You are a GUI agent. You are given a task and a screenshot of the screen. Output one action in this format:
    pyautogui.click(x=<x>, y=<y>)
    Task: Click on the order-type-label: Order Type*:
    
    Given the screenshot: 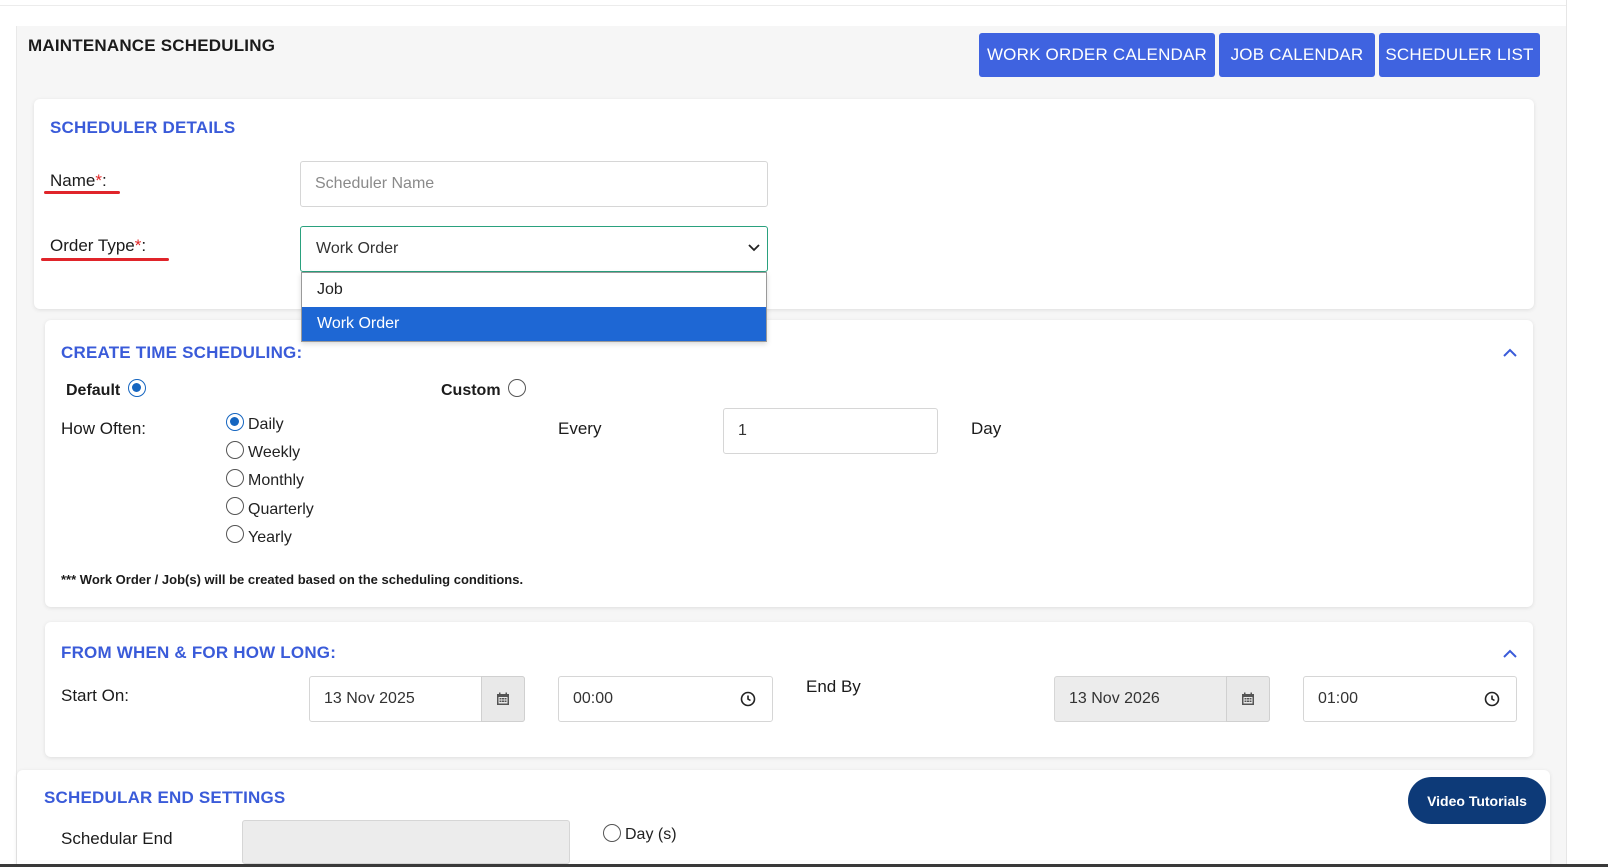 What is the action you would take?
    pyautogui.click(x=98, y=245)
    